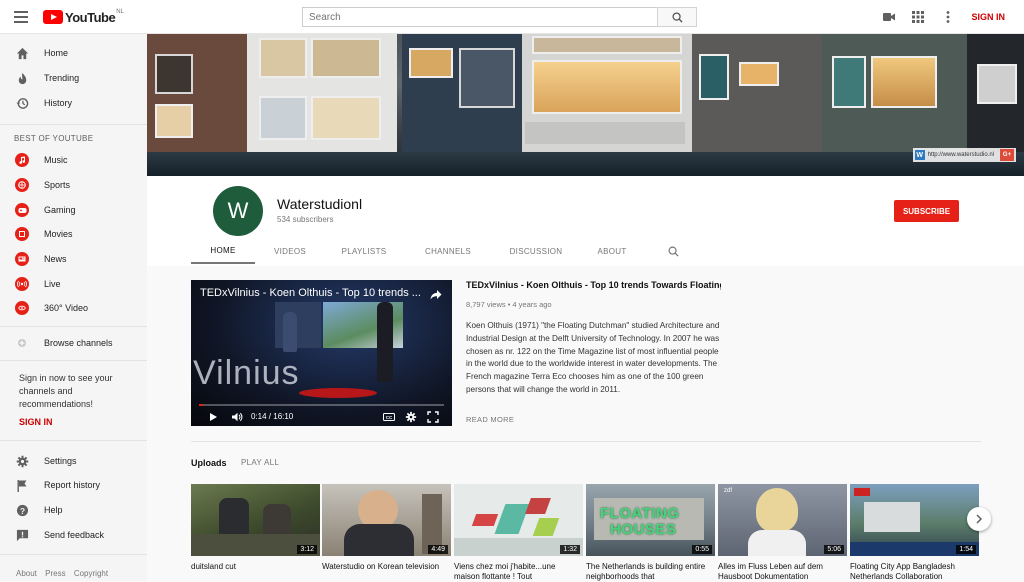 Image resolution: width=1024 pixels, height=582 pixels. I want to click on video-thumbnail: zdf 5:06, so click(782, 520).